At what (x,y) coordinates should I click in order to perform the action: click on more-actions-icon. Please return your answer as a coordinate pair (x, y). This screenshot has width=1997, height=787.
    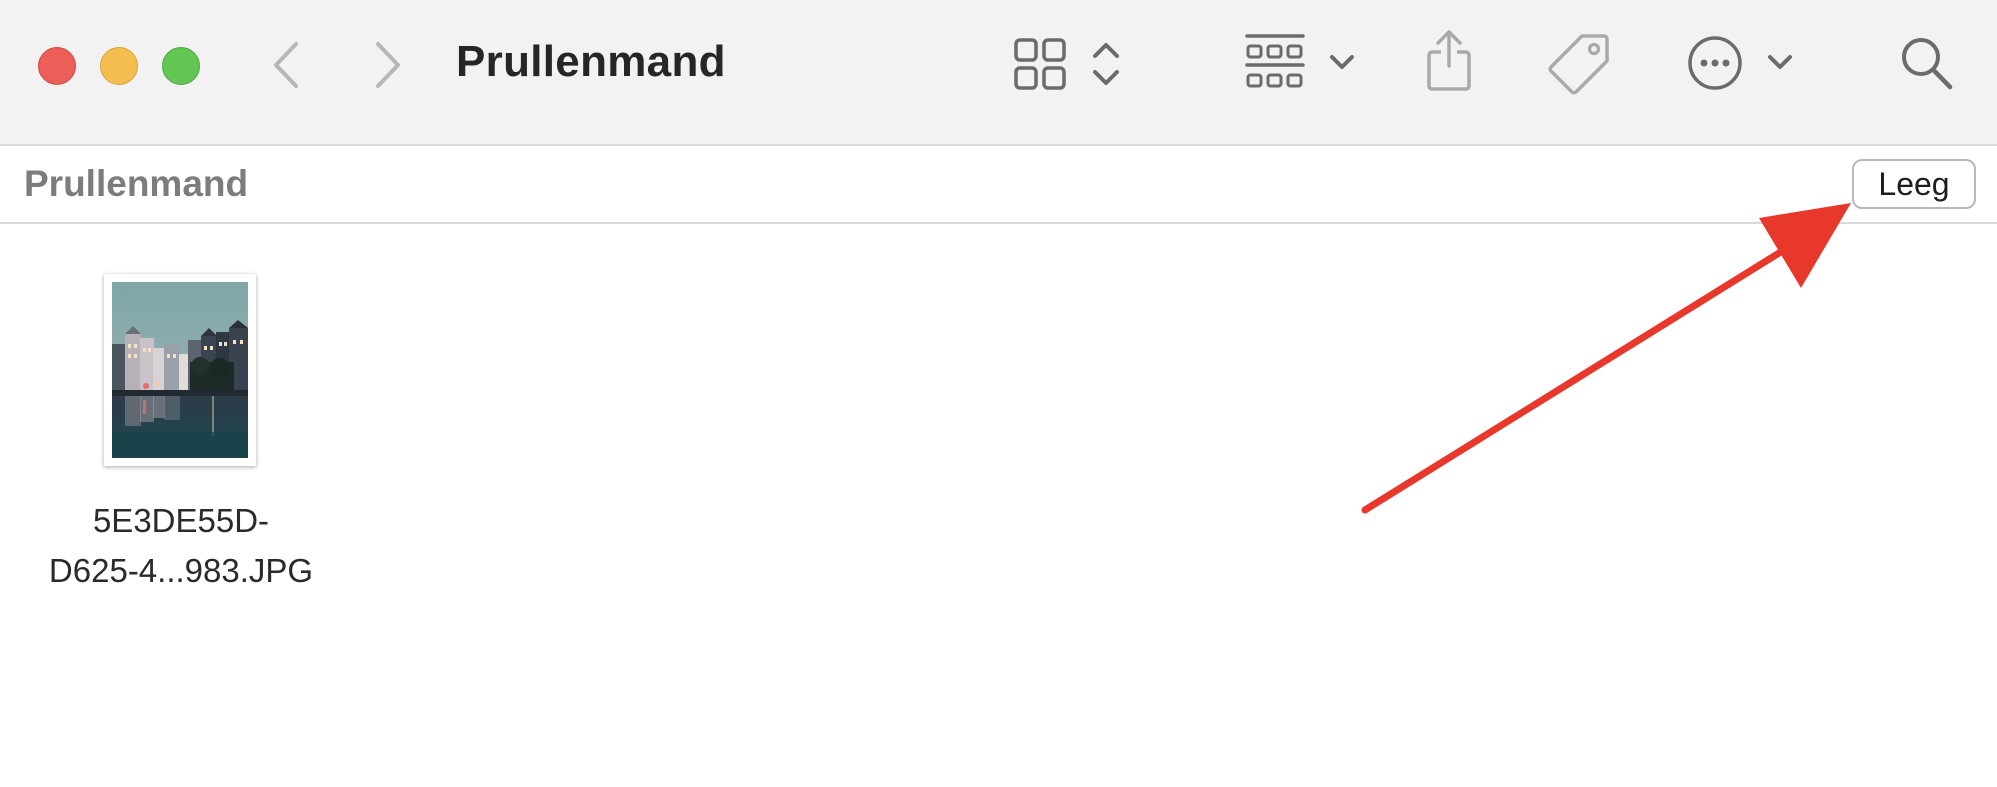
    Looking at the image, I should click on (1715, 63).